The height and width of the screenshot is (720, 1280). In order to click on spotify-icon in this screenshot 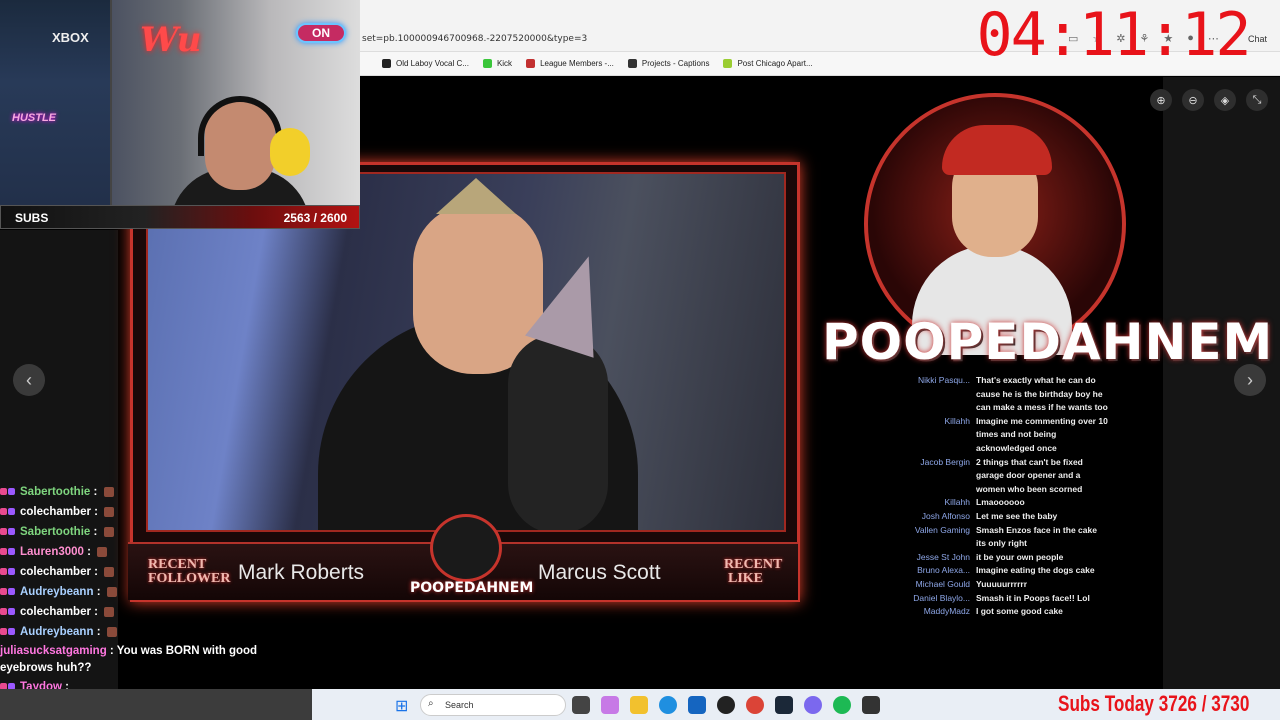, I will do `click(842, 705)`.